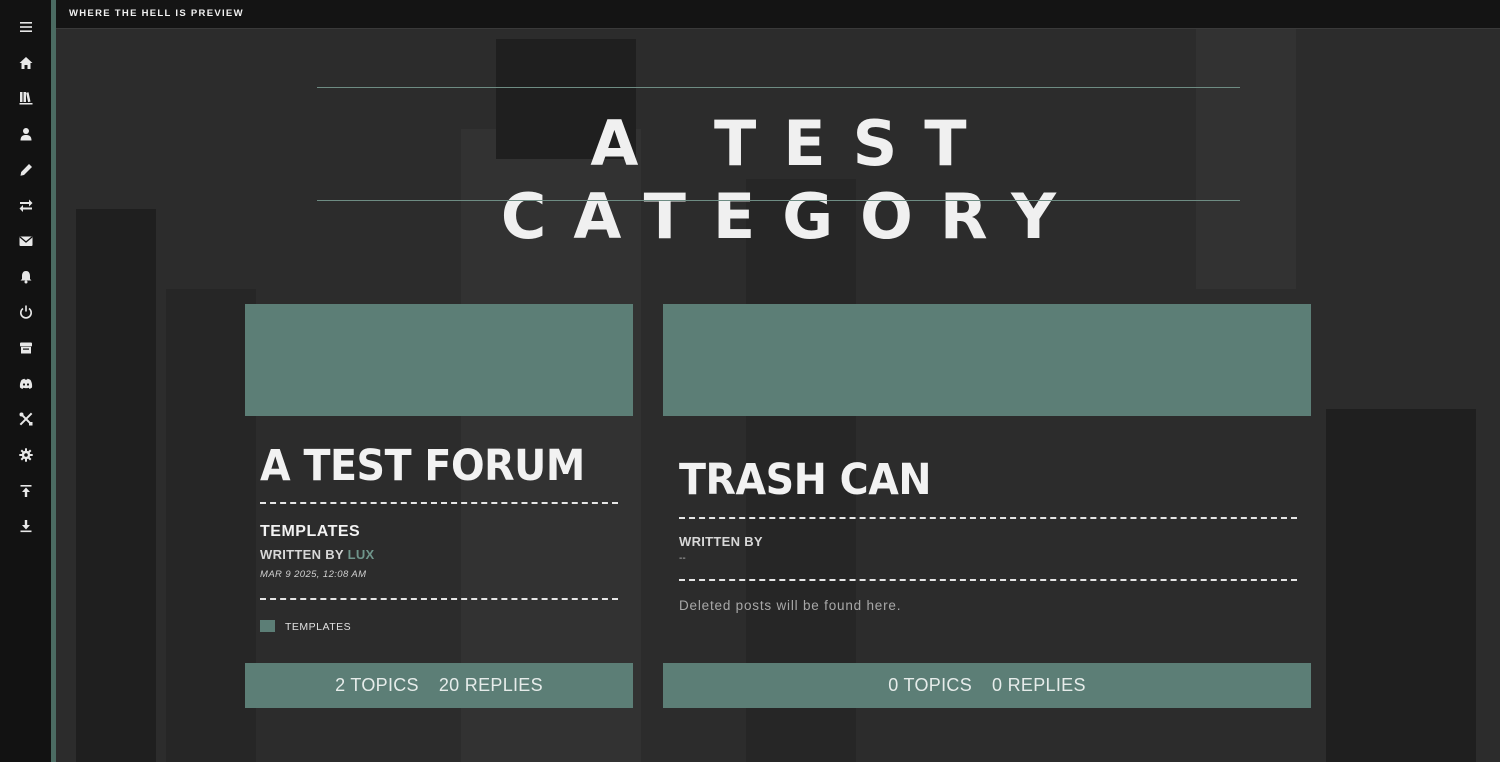  What do you see at coordinates (778, 200) in the screenshot?
I see `category-rule-bottom` at bounding box center [778, 200].